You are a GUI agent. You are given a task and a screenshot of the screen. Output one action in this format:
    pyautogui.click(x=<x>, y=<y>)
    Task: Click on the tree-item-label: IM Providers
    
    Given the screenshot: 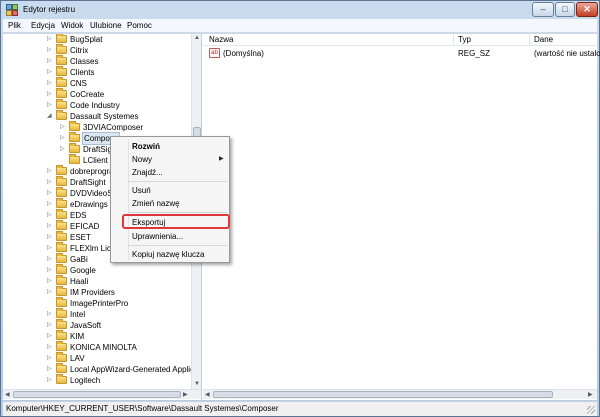 What is the action you would take?
    pyautogui.click(x=92, y=292)
    